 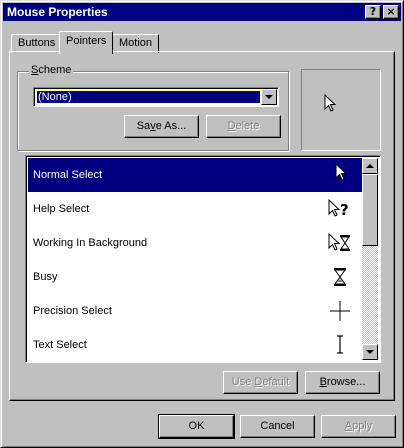 I want to click on list-item-busy: Busy, so click(x=195, y=277).